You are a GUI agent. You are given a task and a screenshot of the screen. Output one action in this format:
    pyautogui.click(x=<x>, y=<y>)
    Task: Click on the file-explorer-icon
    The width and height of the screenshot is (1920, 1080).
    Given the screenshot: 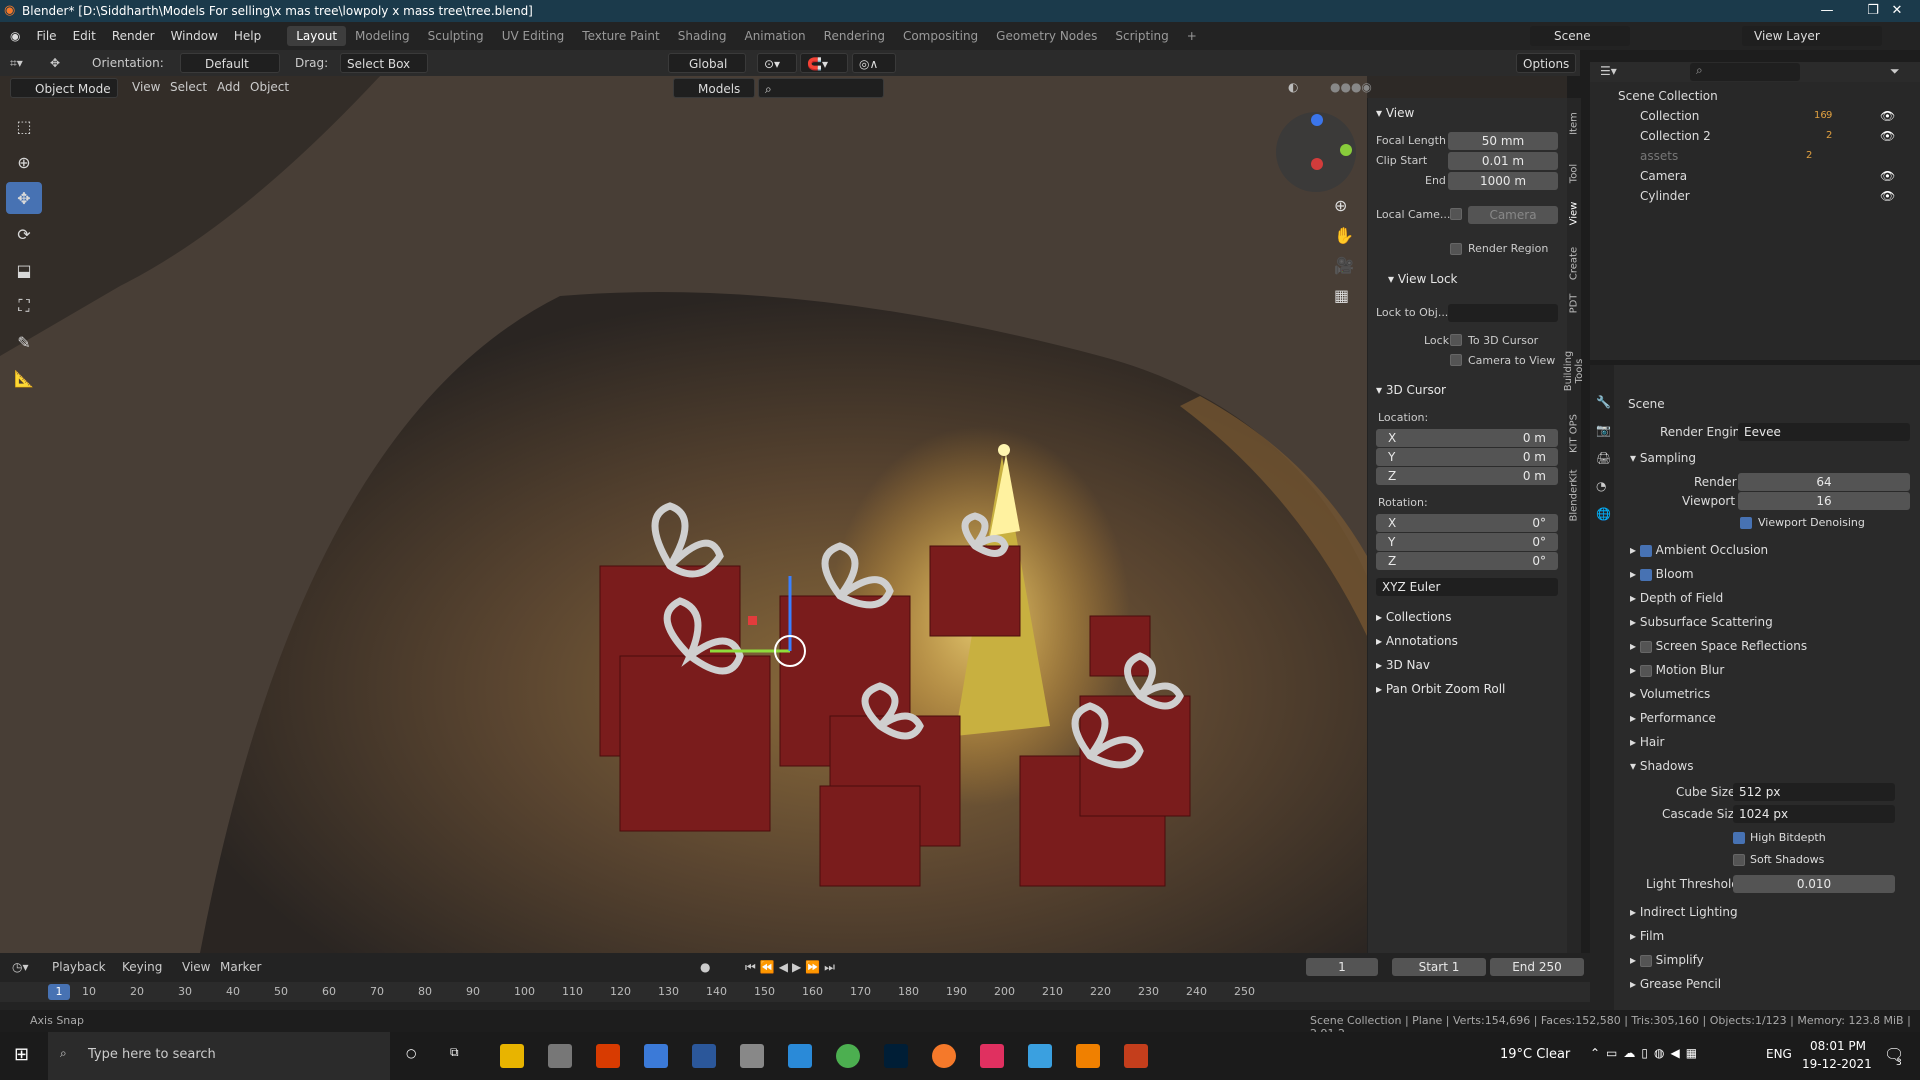 What is the action you would take?
    pyautogui.click(x=512, y=1056)
    